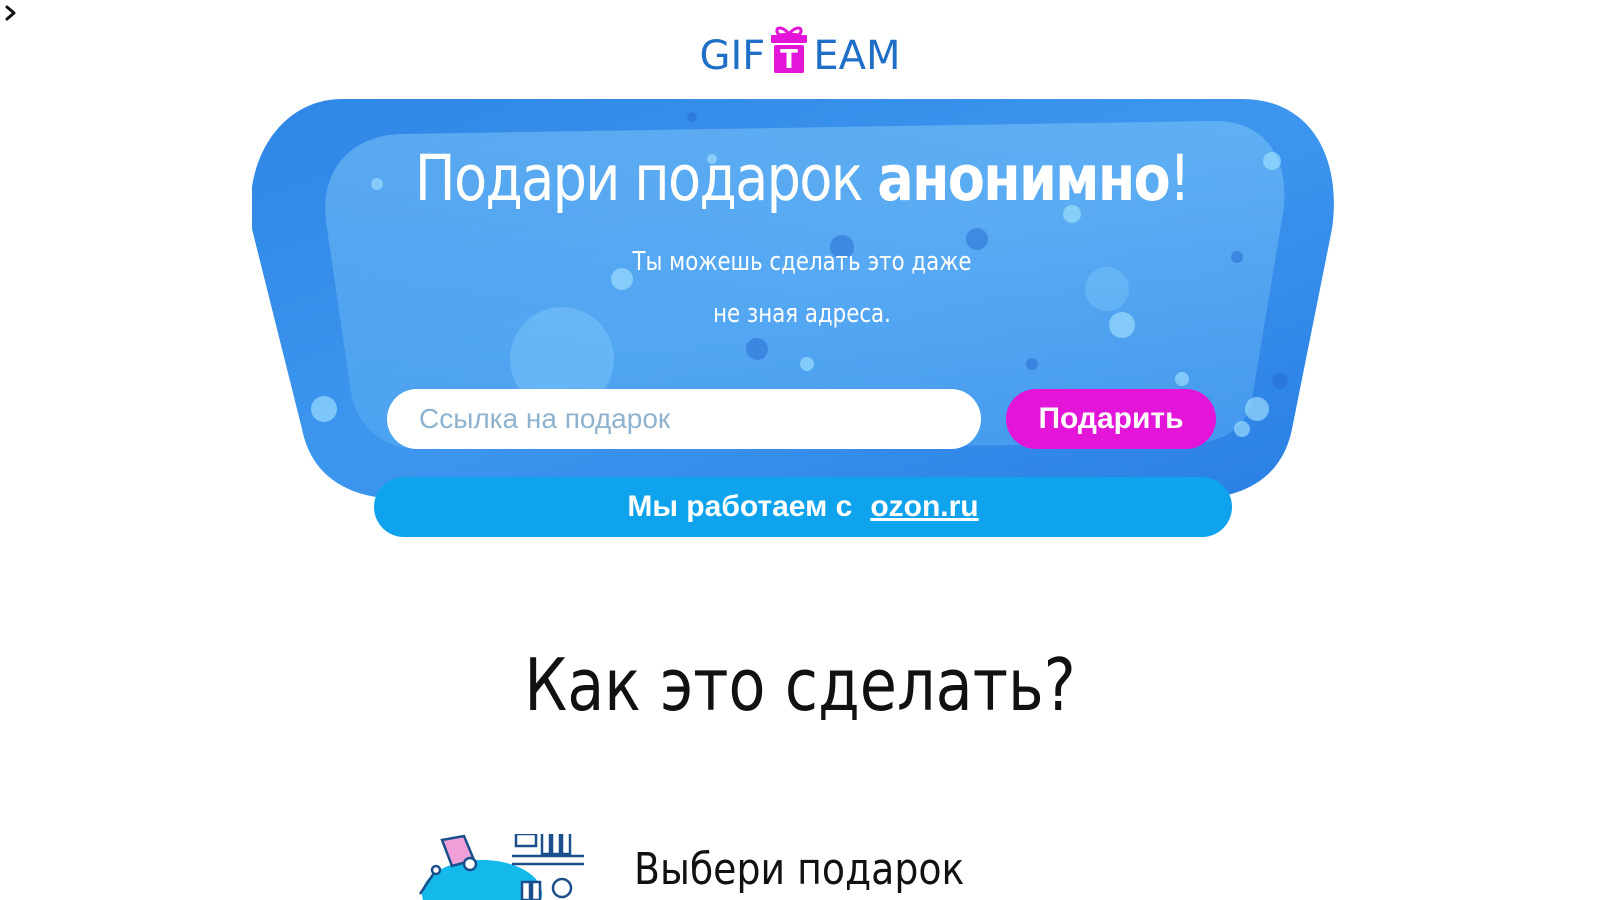  Describe the element at coordinates (740, 506) in the screenshot. I see `partner-text: Мы работаем с` at that location.